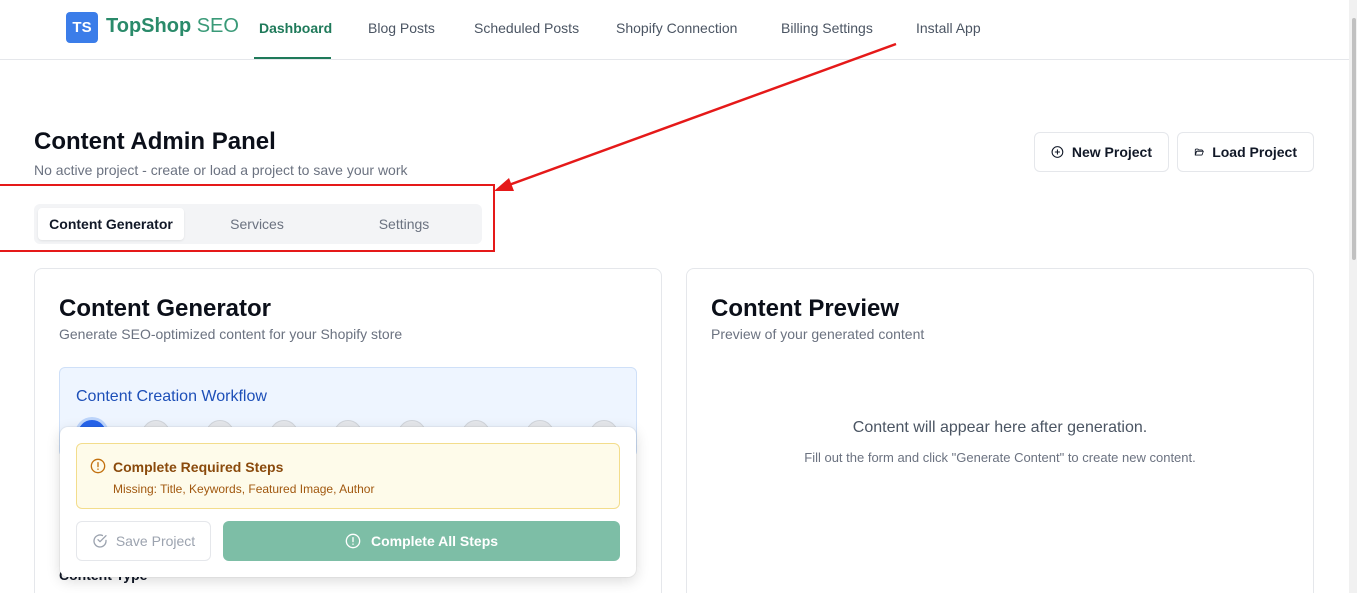 This screenshot has height=593, width=1357. What do you see at coordinates (155, 141) in the screenshot?
I see `page-title: Content Admin Panel` at bounding box center [155, 141].